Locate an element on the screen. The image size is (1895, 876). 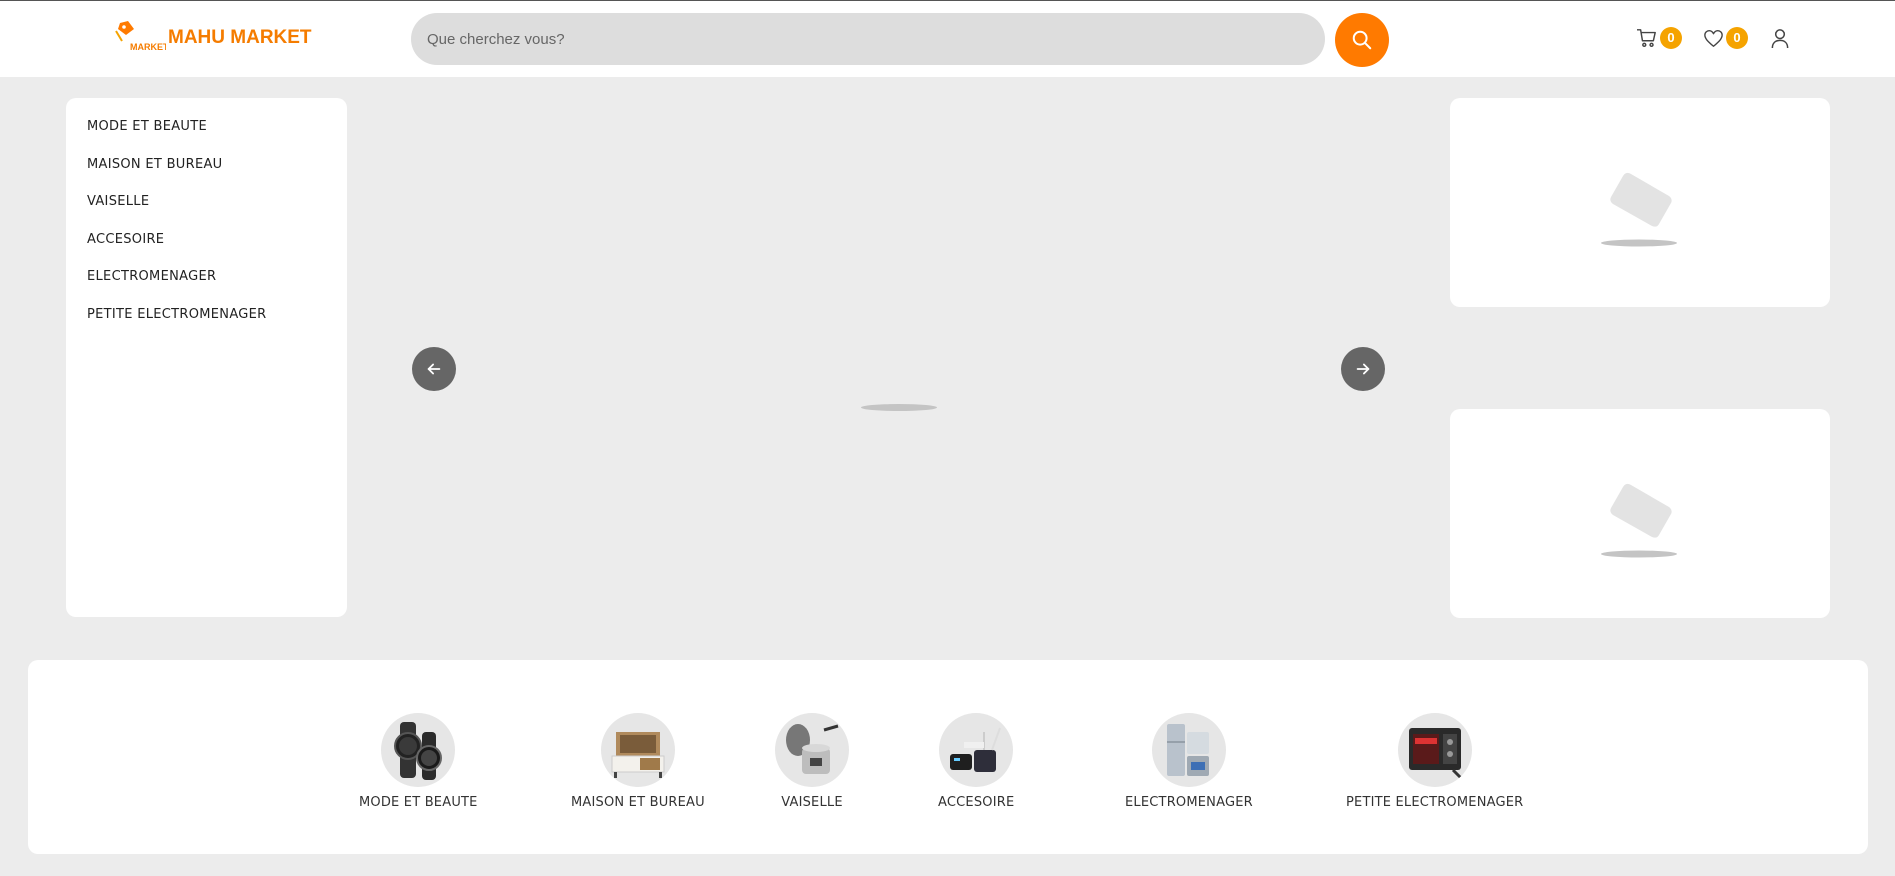
arrow-right-icon is located at coordinates (1363, 369).